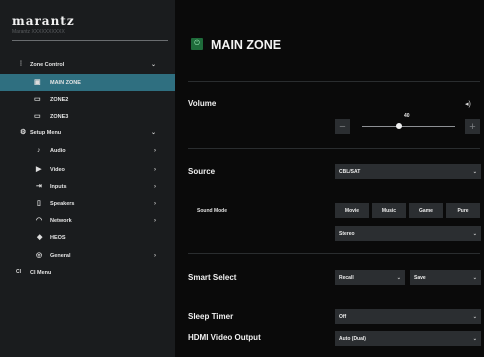 Image resolution: width=484 pixels, height=357 pixels. Describe the element at coordinates (202, 171) in the screenshot. I see `source-label: Source` at that location.